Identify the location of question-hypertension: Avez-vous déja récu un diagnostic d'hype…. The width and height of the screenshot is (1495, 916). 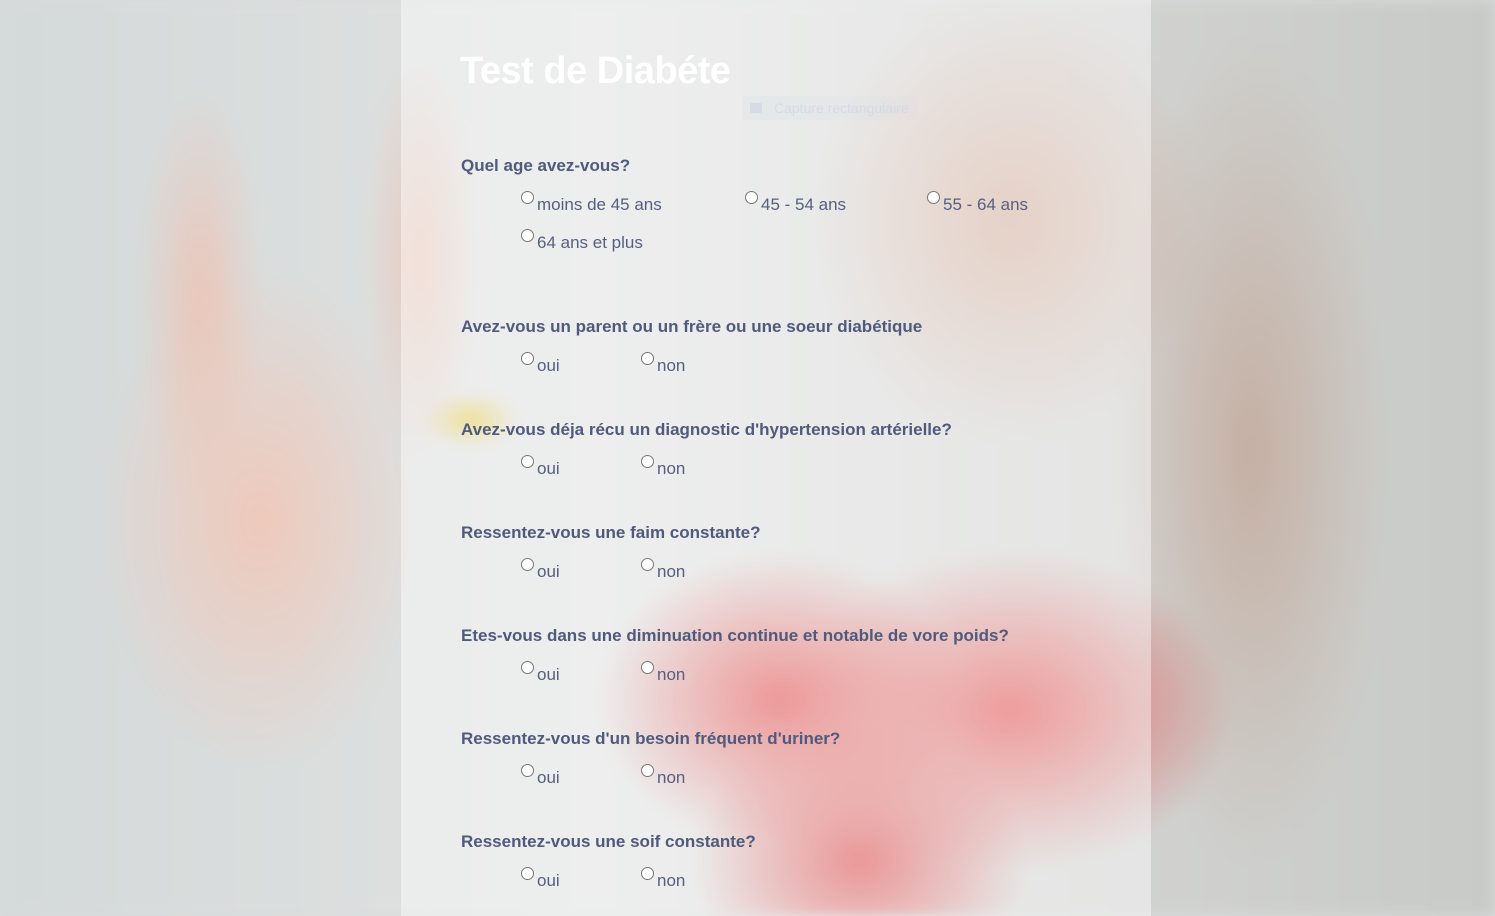
(706, 429).